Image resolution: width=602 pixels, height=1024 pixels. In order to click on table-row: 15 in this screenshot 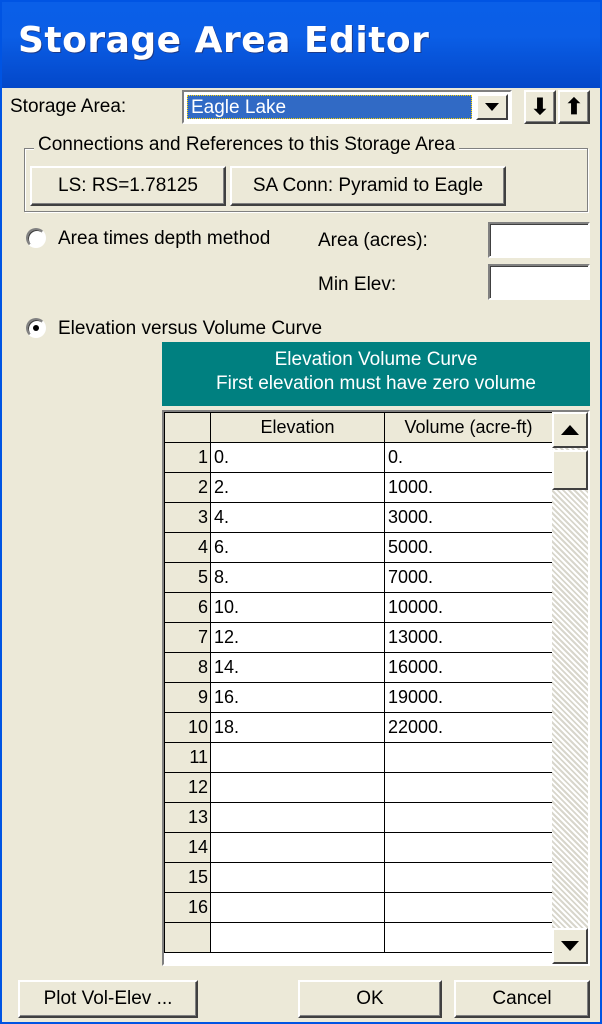, I will do `click(358, 877)`.